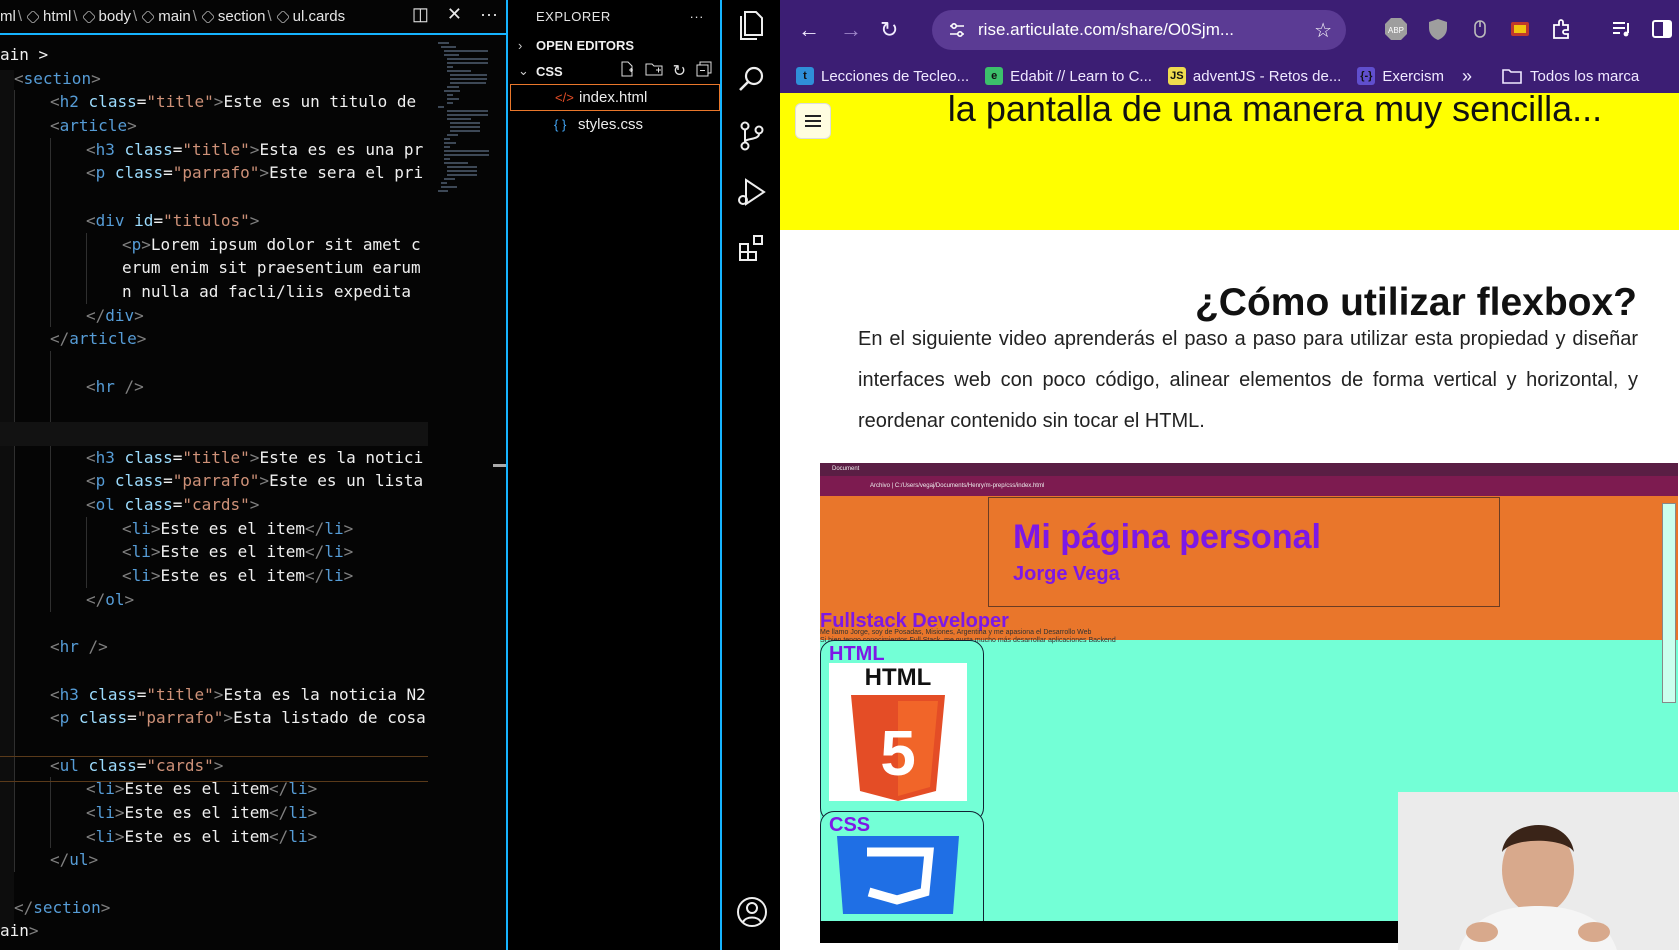 The image size is (1679, 950). Describe the element at coordinates (1400, 76) in the screenshot. I see `bookmark-item: {-} Exercism` at that location.